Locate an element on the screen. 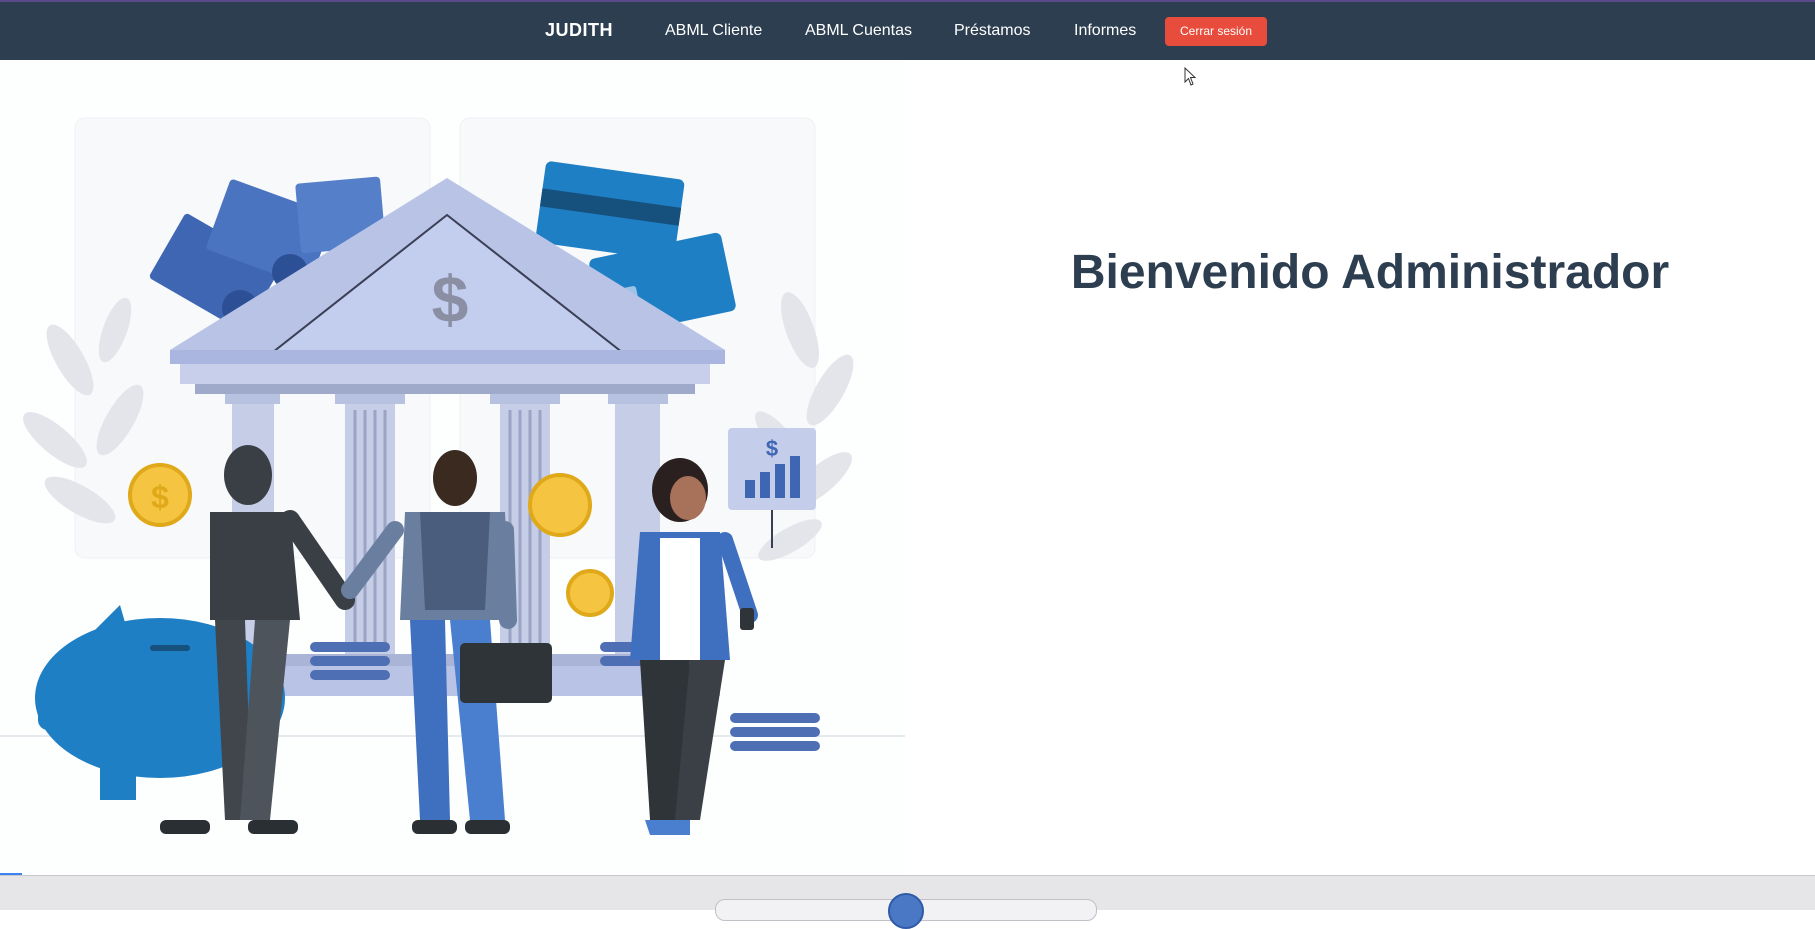  briefcase-icon is located at coordinates (506, 673).